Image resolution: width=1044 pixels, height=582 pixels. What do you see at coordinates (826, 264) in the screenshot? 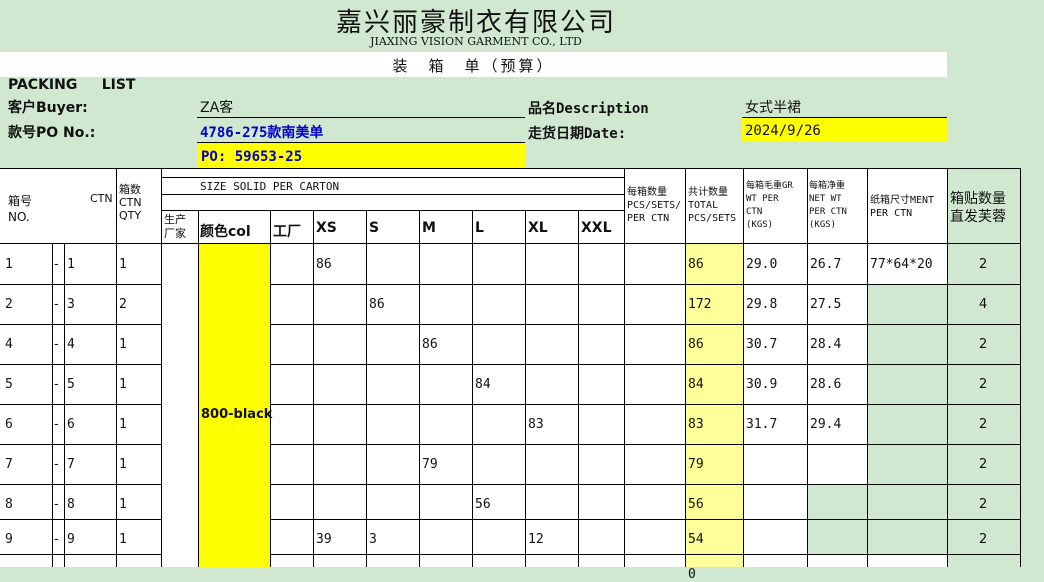
I see `cell-net: 26.7` at bounding box center [826, 264].